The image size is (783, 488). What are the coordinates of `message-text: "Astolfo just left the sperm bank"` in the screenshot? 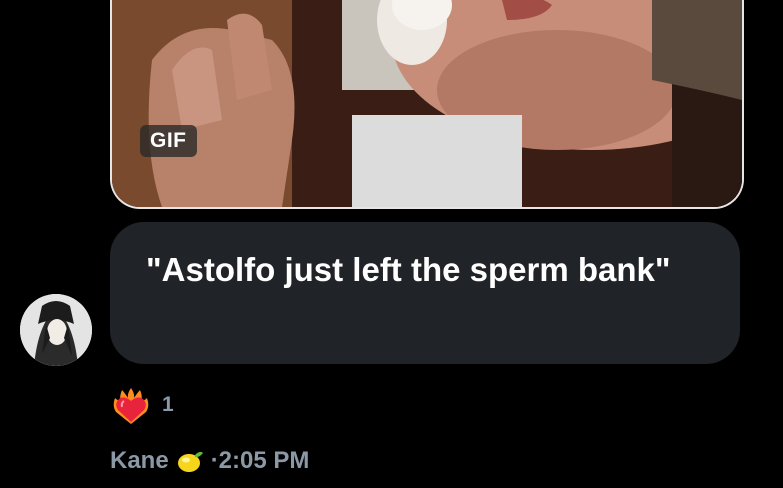 It's located at (408, 269).